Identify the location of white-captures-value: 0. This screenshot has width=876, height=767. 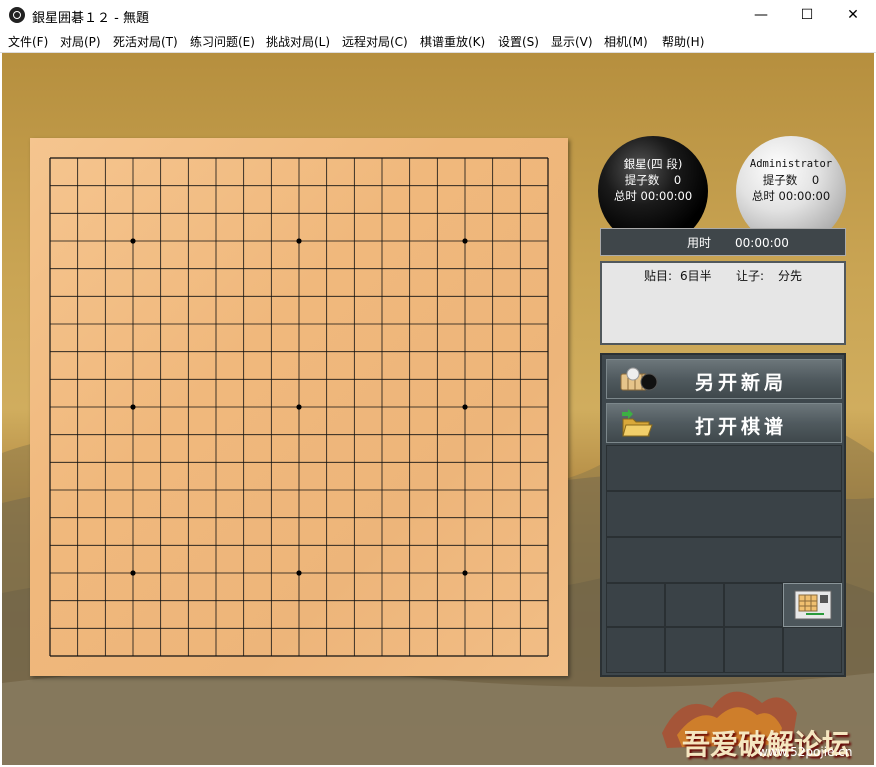
(815, 180).